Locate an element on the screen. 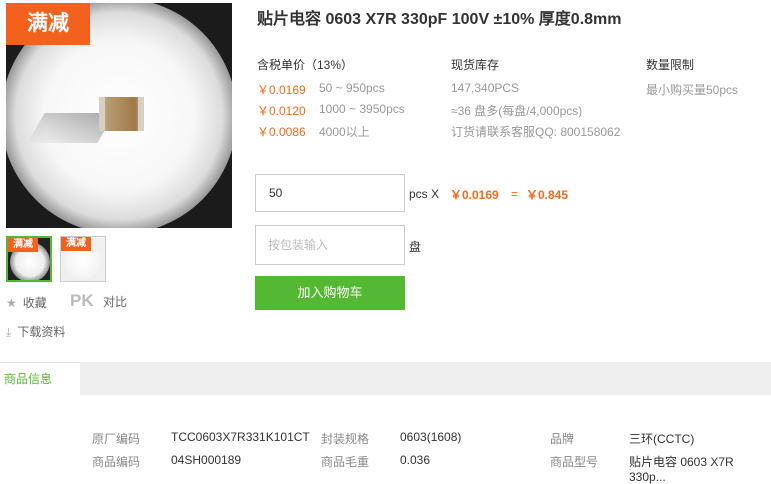  tier-3-price: ￥0.0086 is located at coordinates (281, 132).